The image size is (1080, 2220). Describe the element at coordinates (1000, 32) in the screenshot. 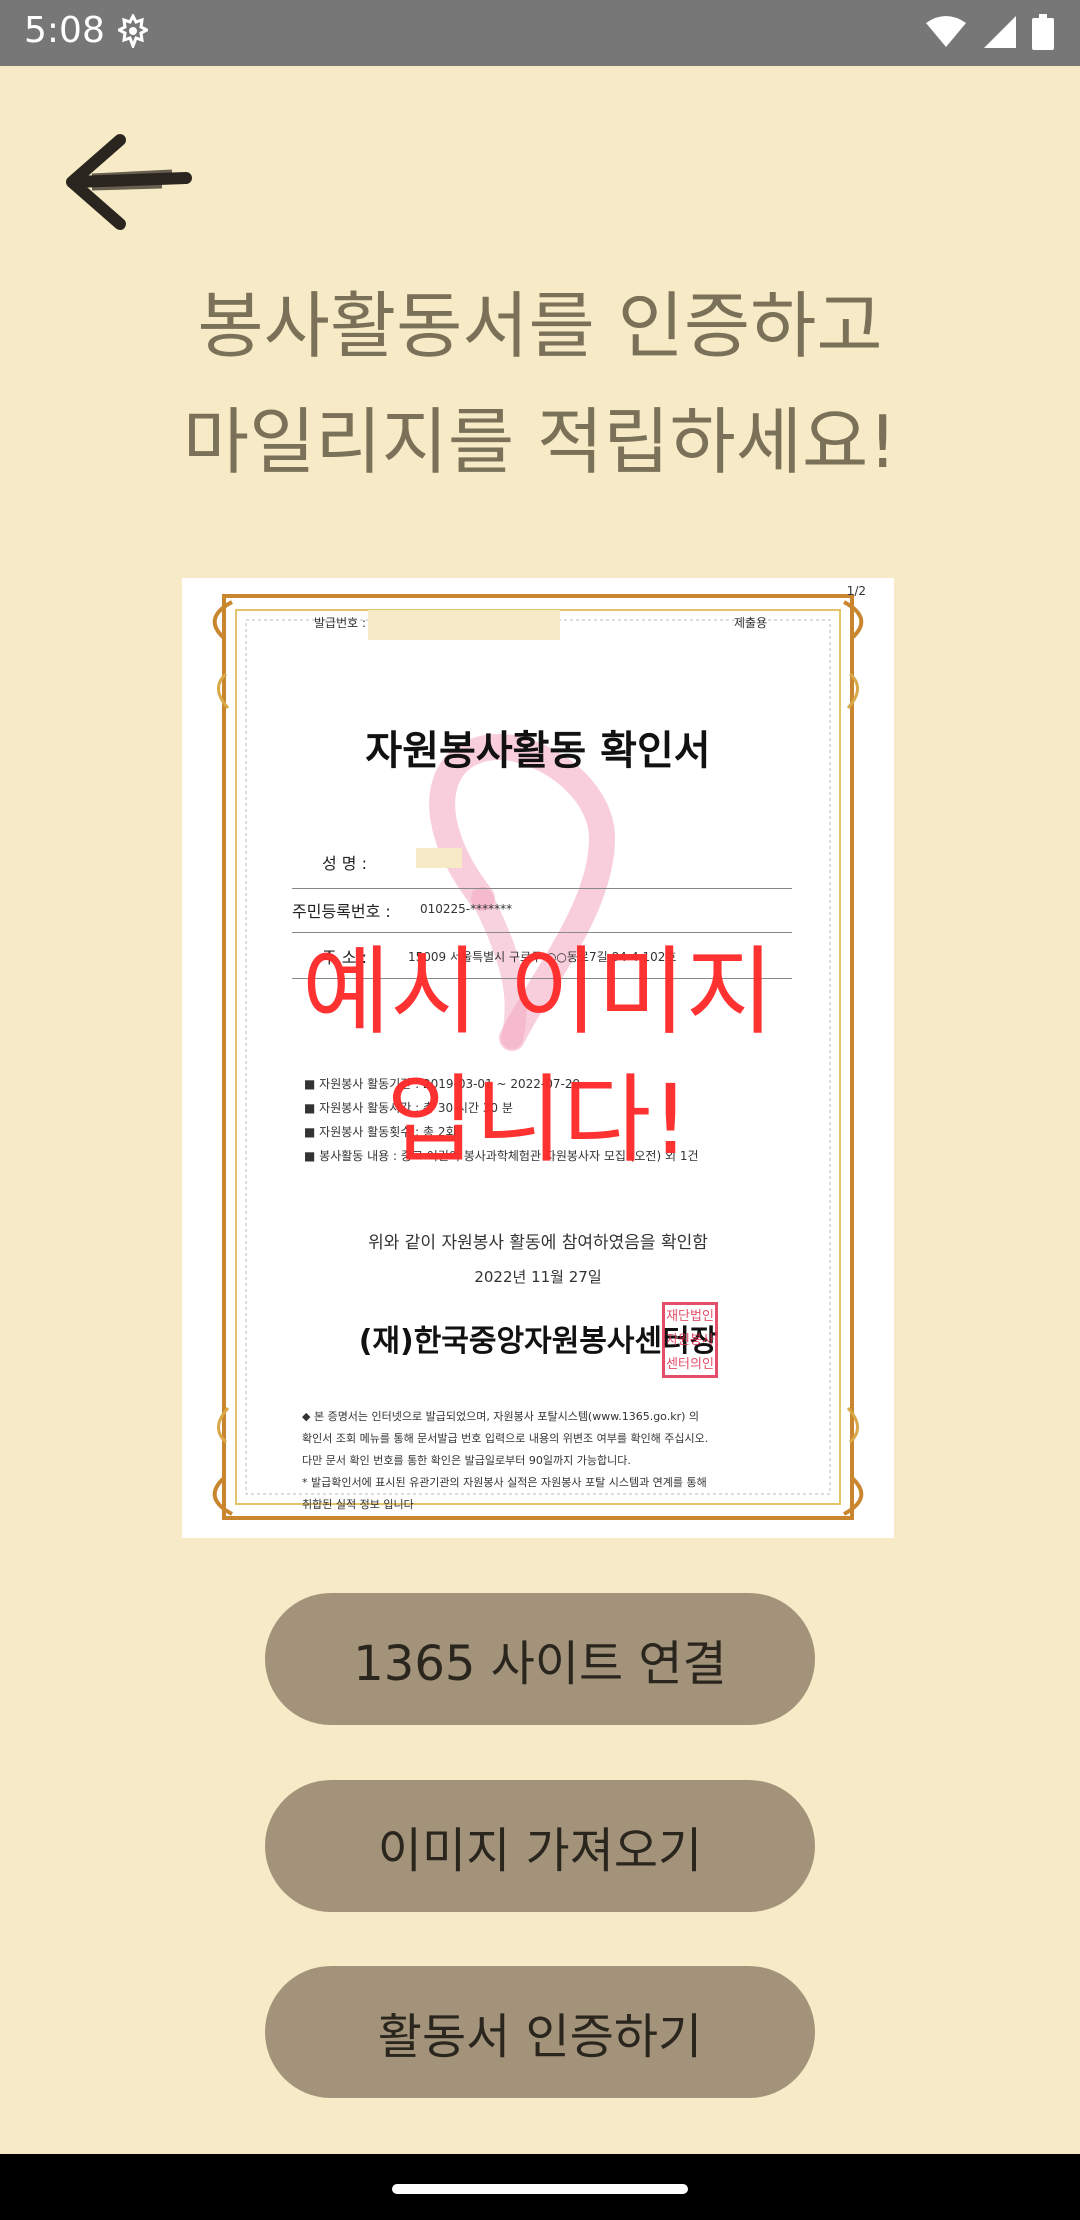

I see `signal-icon` at that location.